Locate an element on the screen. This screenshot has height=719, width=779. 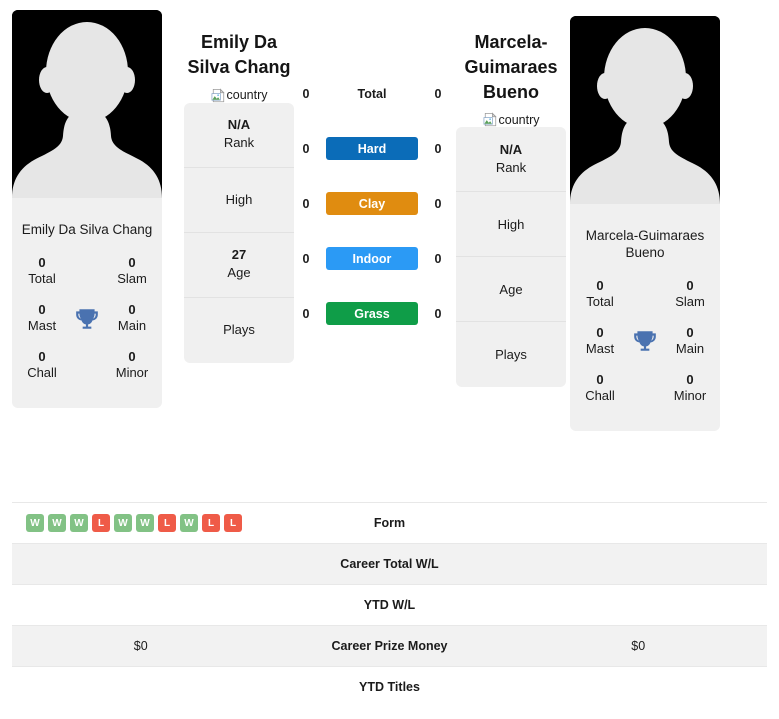
surface-row-hard: 0 Hard 0 is located at coordinates (372, 148).